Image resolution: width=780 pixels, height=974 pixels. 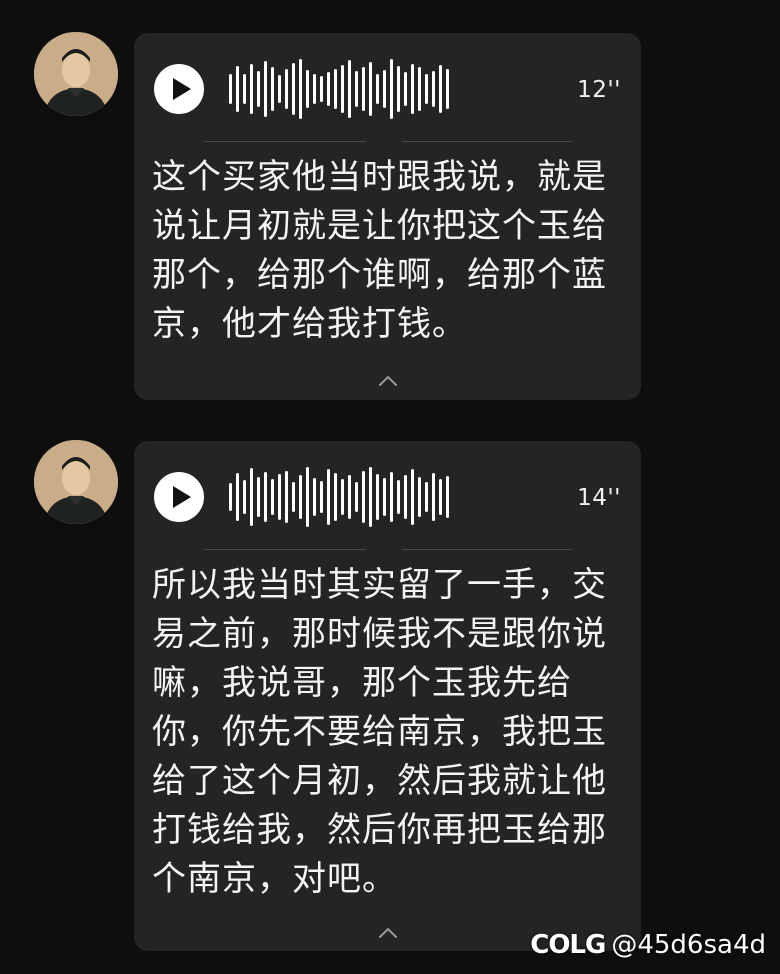 I want to click on voice-player: 12'', so click(x=387, y=88).